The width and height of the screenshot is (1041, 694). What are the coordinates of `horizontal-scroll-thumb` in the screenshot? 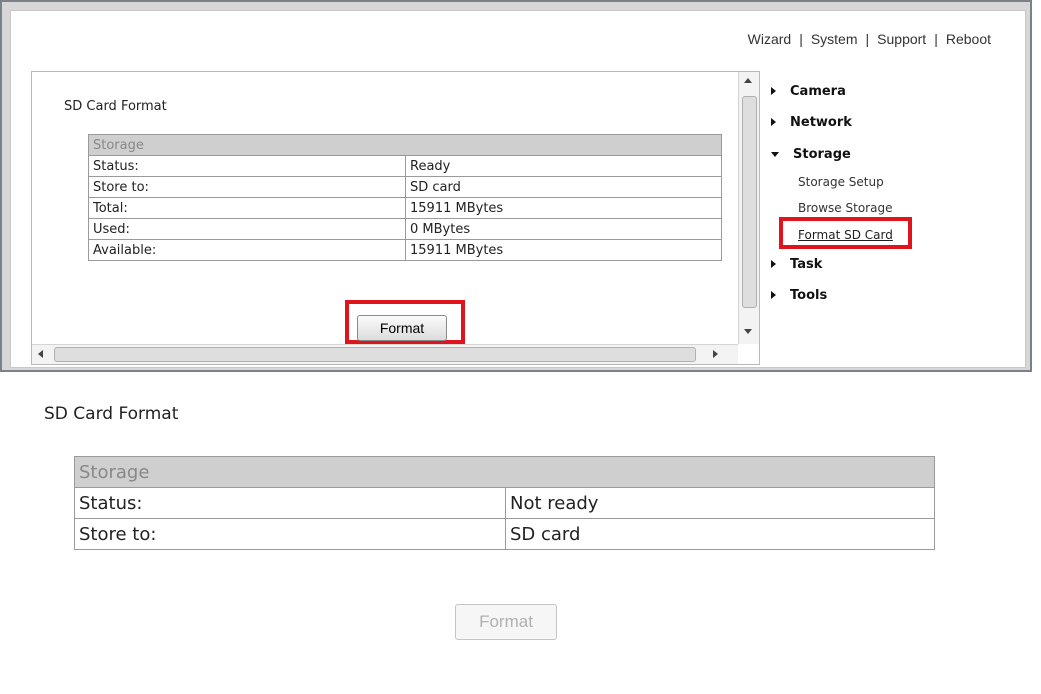 It's located at (375, 354).